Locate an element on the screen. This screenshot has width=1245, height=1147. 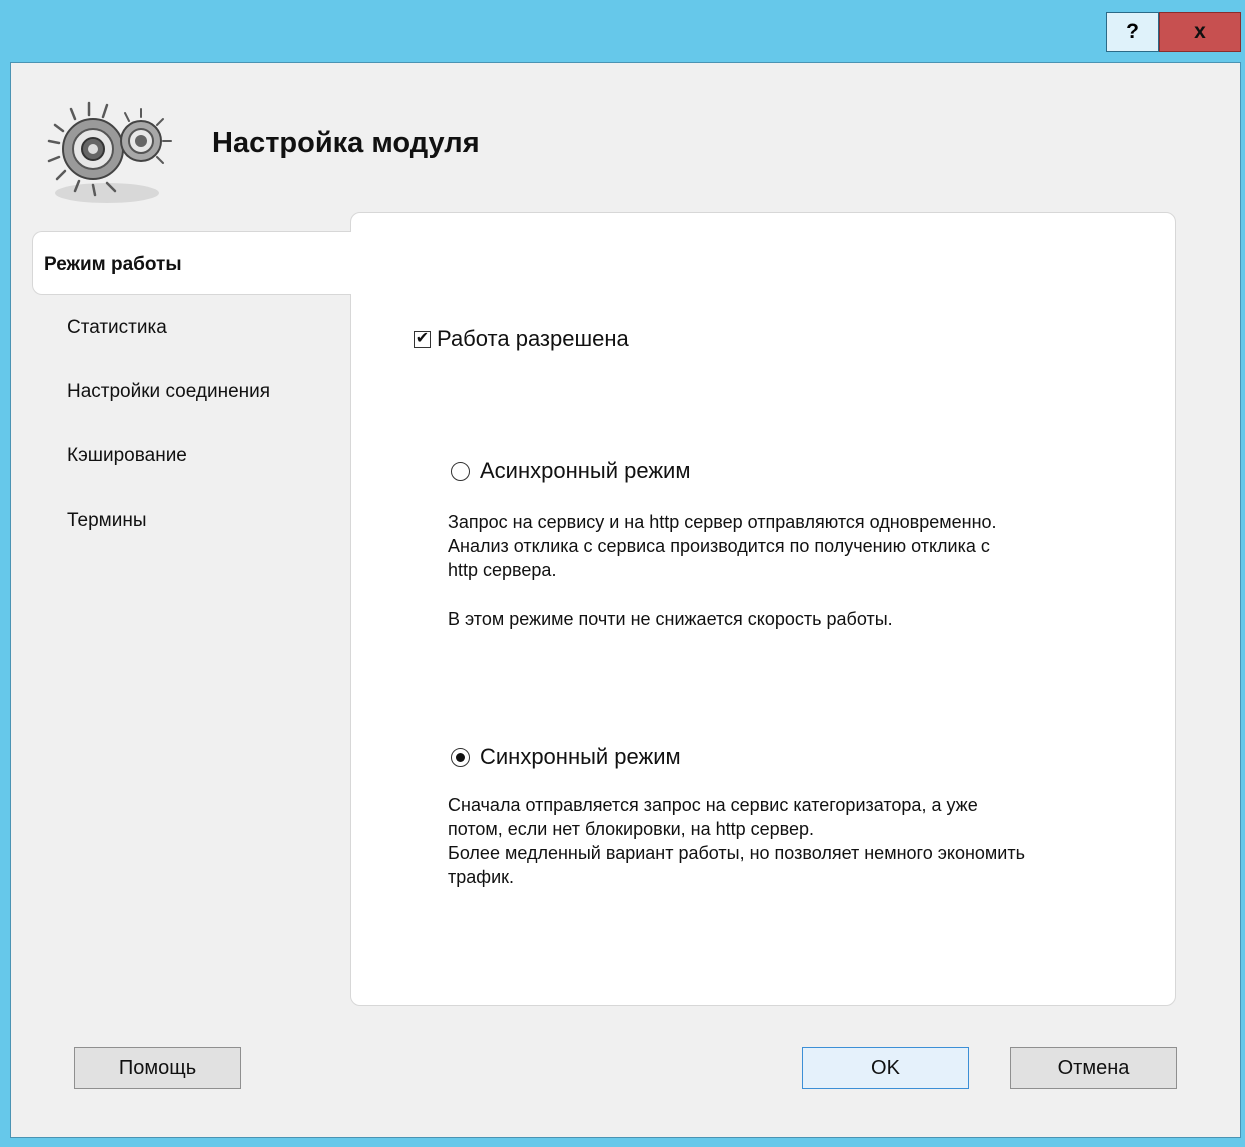
enabled-checkbox-row: ✔ Работа разрешена is located at coordinates (521, 339).